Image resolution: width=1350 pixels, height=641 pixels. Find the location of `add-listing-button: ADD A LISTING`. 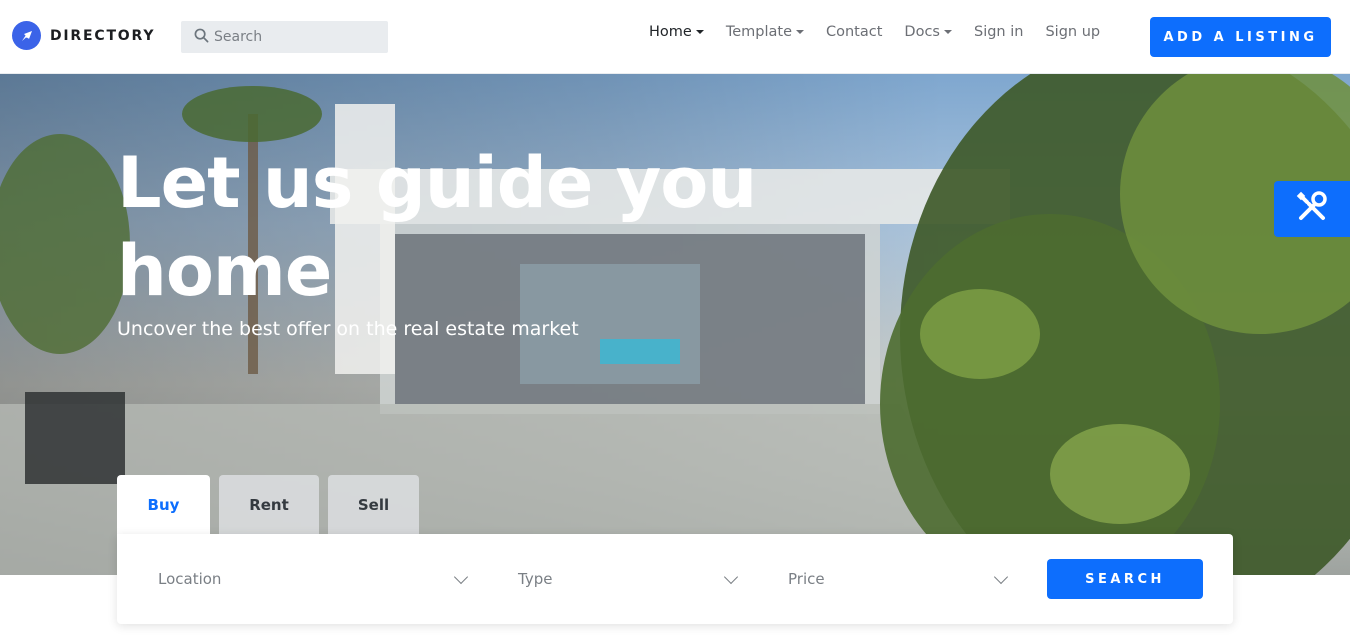

add-listing-button: ADD A LISTING is located at coordinates (1240, 37).